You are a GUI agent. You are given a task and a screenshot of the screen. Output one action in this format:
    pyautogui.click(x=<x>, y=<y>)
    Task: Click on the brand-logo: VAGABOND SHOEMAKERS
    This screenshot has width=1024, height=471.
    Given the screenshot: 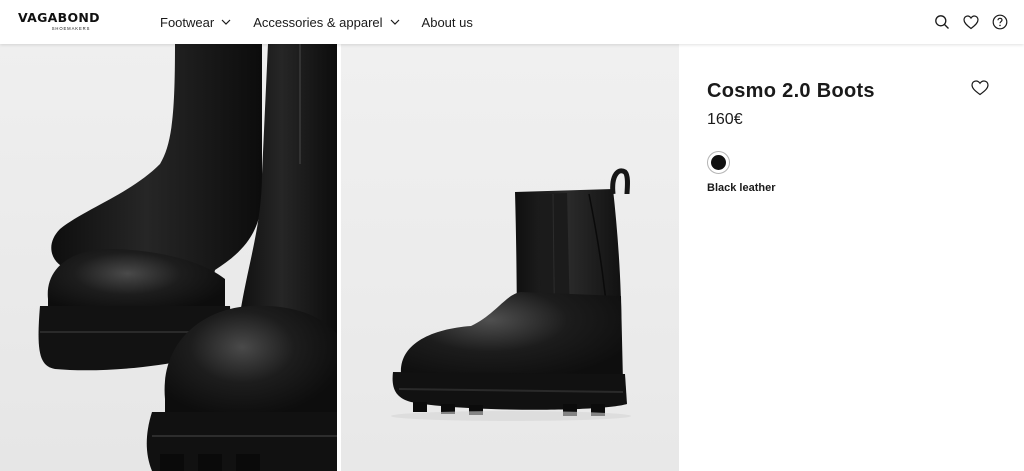 What is the action you would take?
    pyautogui.click(x=73, y=22)
    